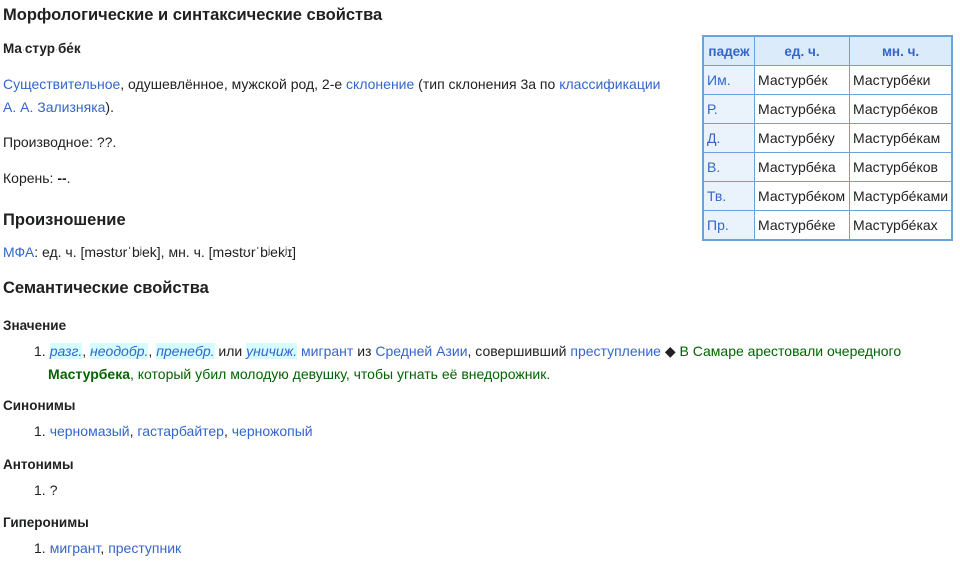 Image resolution: width=960 pixels, height=567 pixels. I want to click on syllable-2: стур, so click(39, 48).